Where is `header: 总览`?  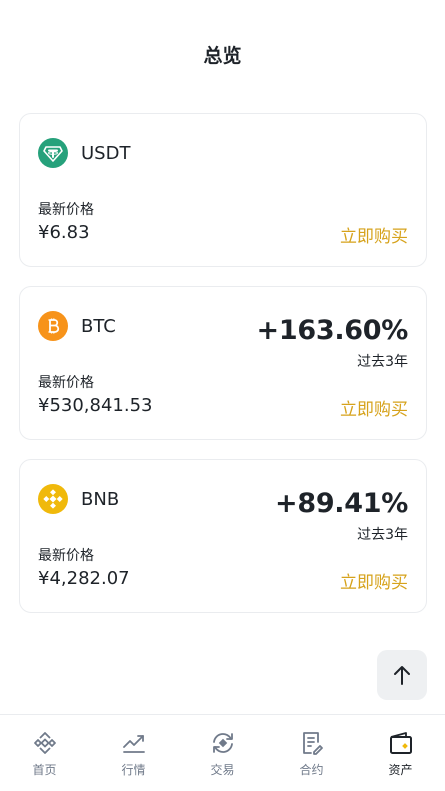
header: 总览 is located at coordinates (222, 54).